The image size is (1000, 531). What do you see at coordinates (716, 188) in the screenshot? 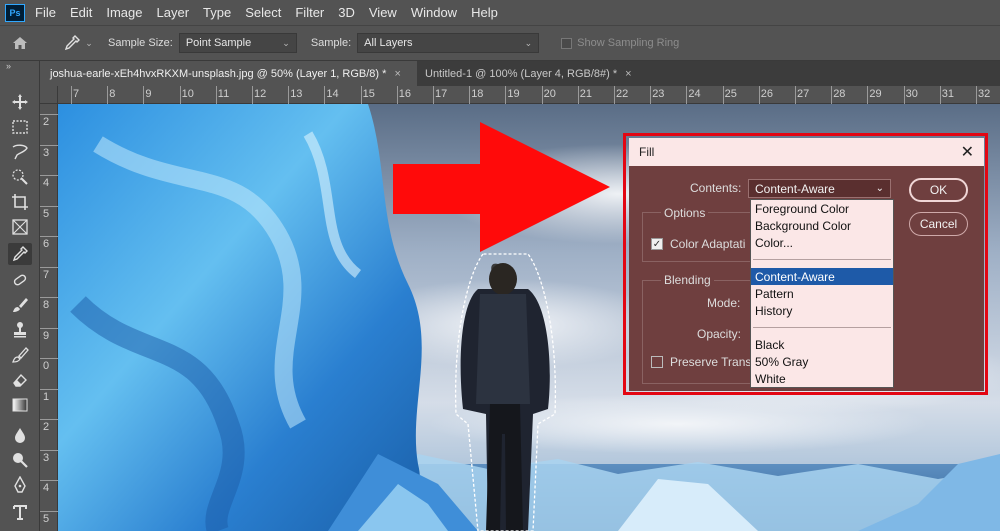
I see `contents-label: Contents:` at bounding box center [716, 188].